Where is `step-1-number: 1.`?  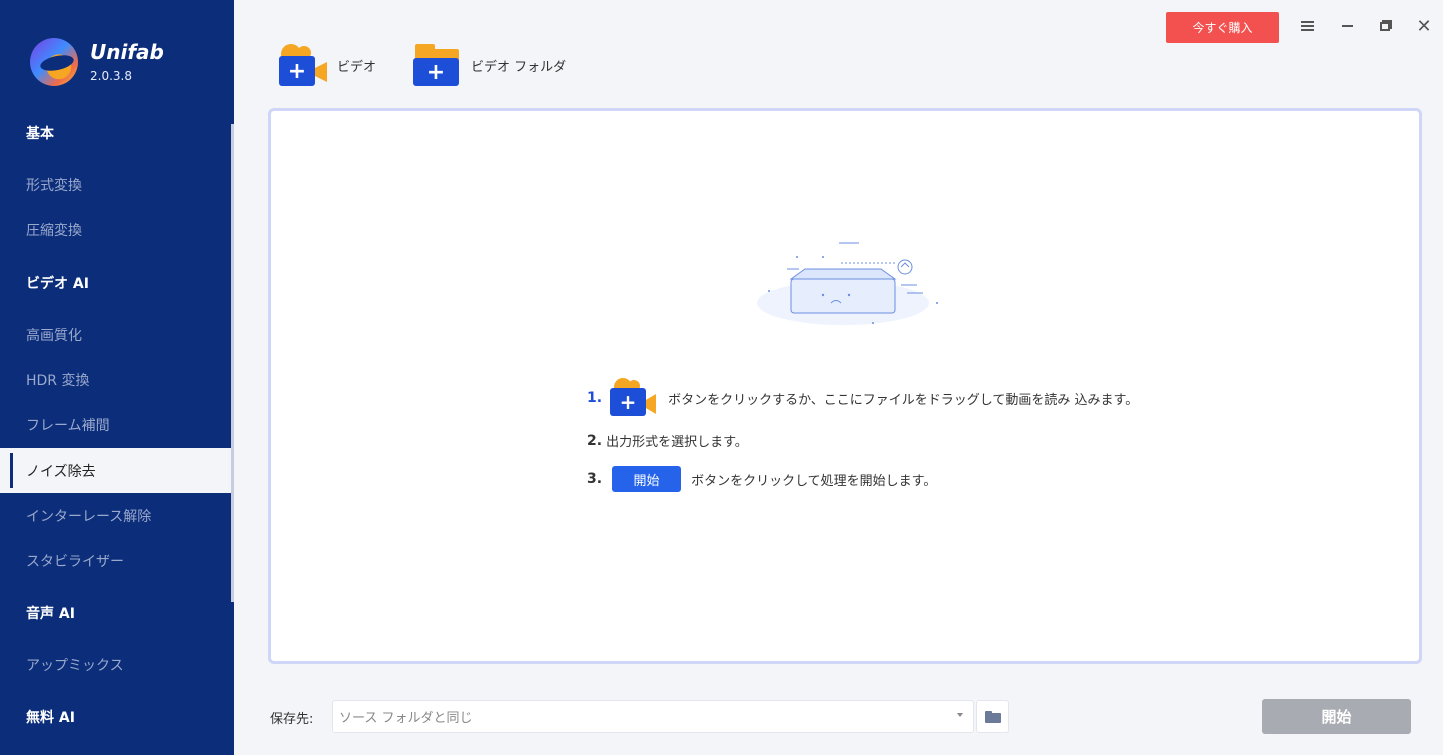 step-1-number: 1. is located at coordinates (595, 398).